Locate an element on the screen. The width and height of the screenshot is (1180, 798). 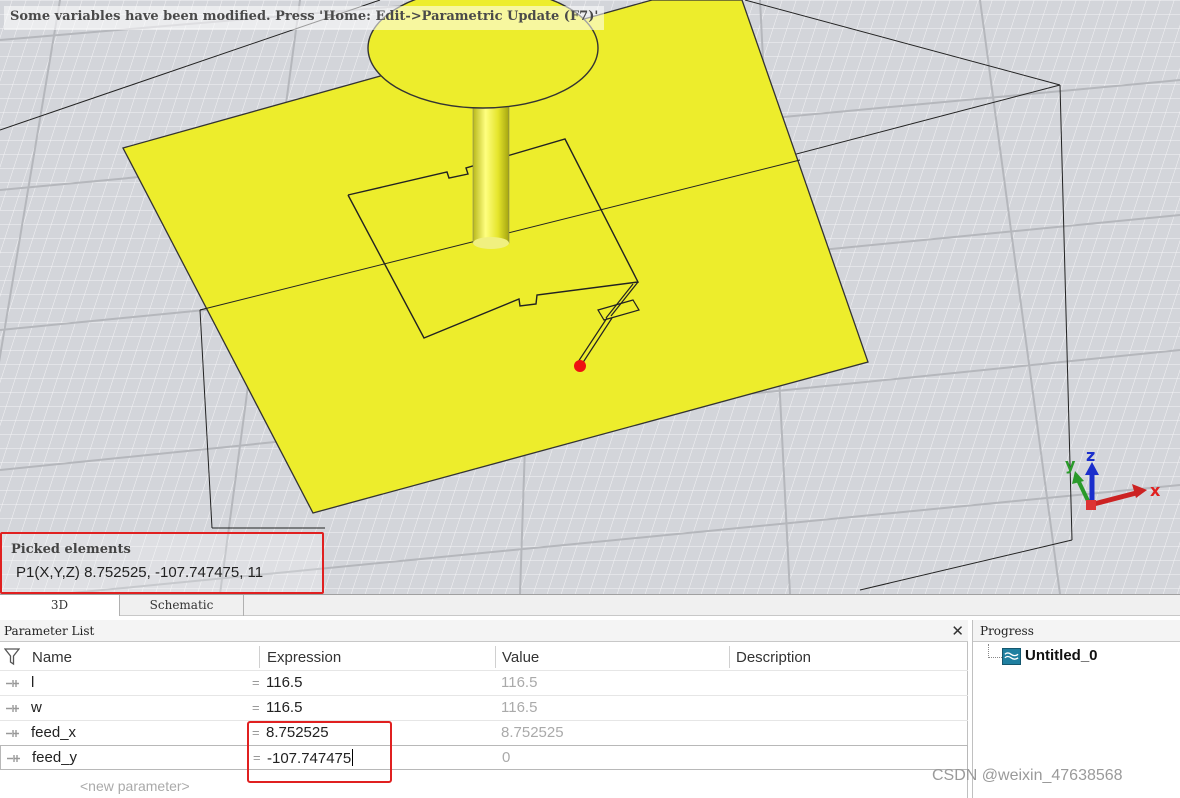
tab-schematic: Schematic is located at coordinates (182, 605).